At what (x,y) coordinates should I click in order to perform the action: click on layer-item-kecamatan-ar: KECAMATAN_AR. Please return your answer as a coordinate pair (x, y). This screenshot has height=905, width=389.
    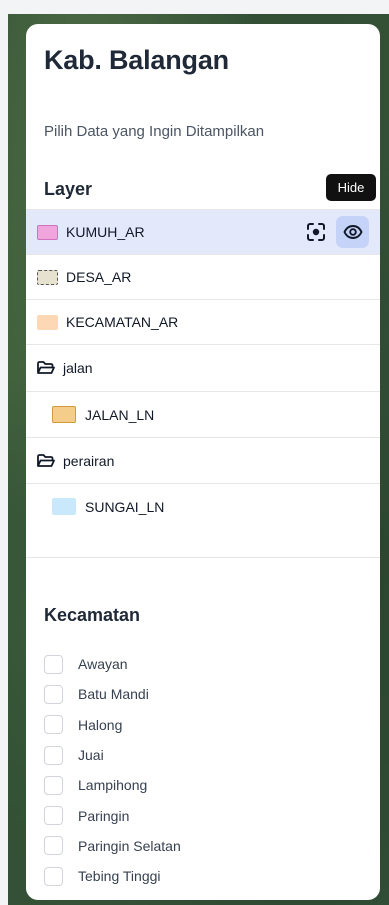
    Looking at the image, I should click on (203, 321).